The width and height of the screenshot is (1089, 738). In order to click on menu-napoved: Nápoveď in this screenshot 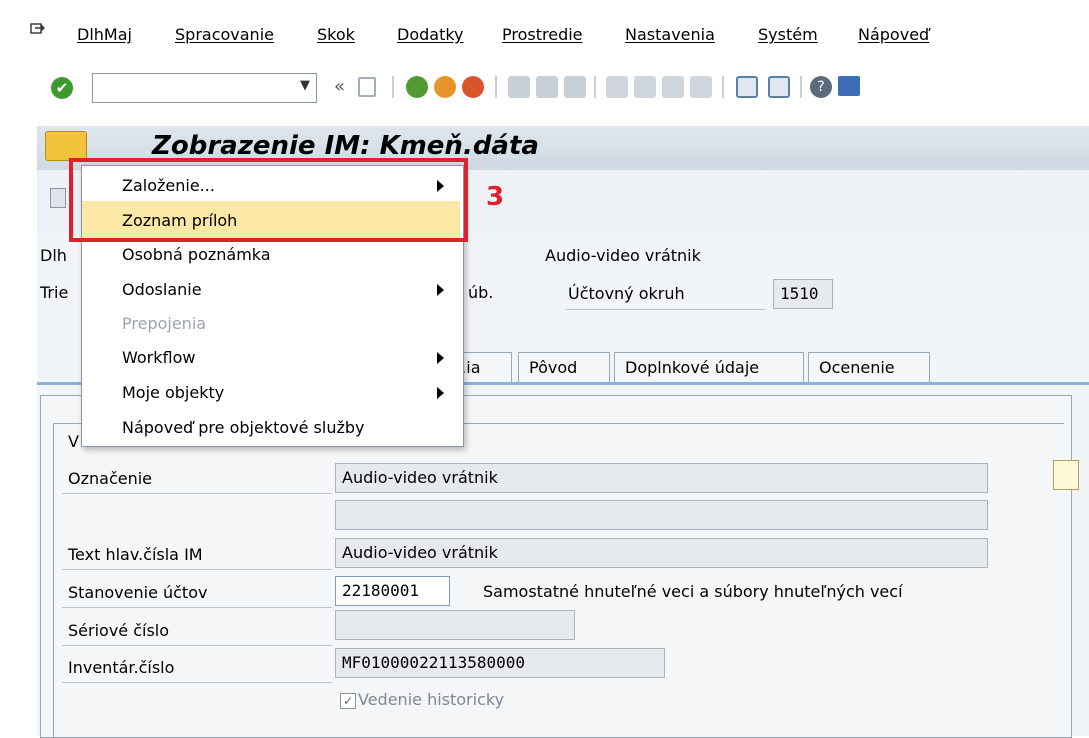, I will do `click(893, 34)`.